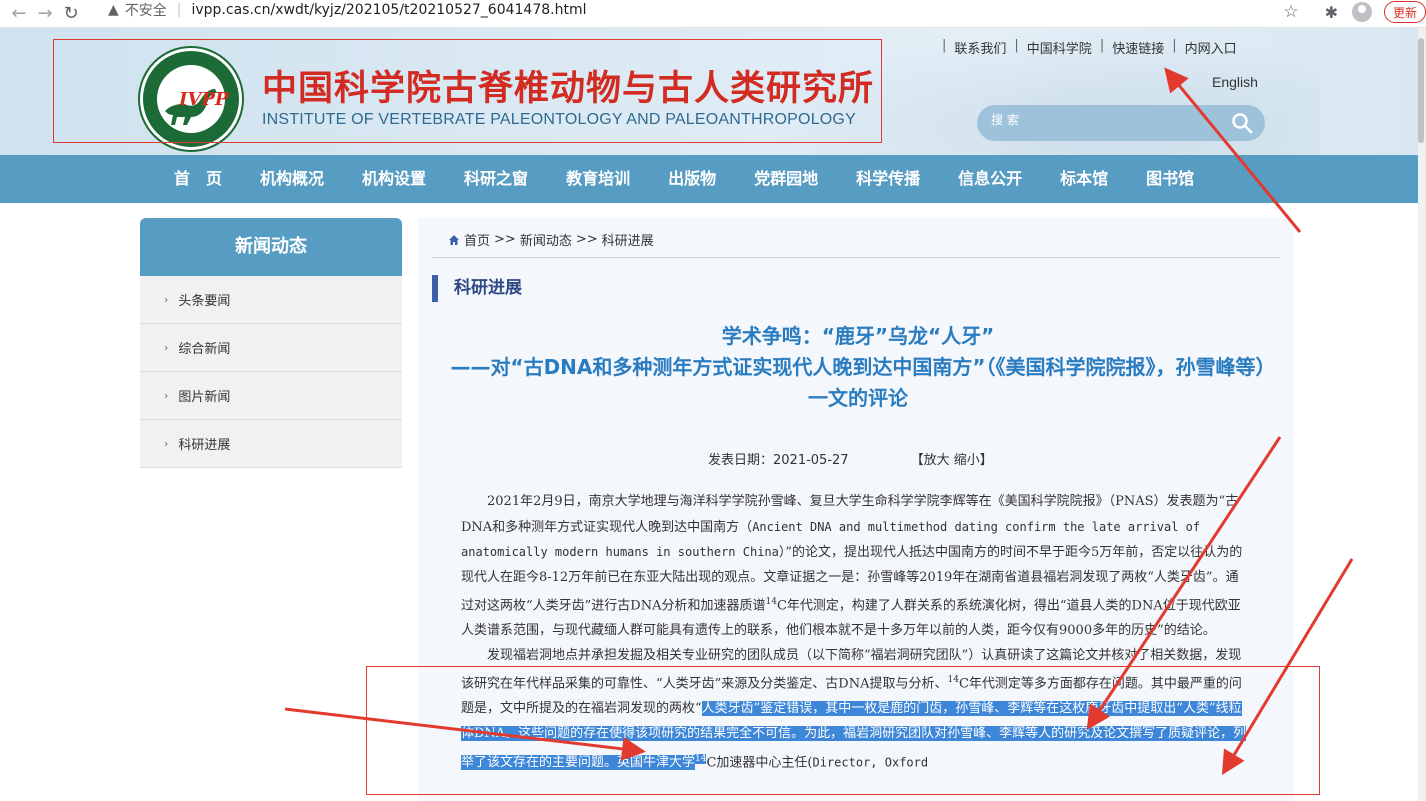 The width and height of the screenshot is (1426, 801). What do you see at coordinates (204, 445) in the screenshot?
I see `sidebar-item-label: 科研进展` at bounding box center [204, 445].